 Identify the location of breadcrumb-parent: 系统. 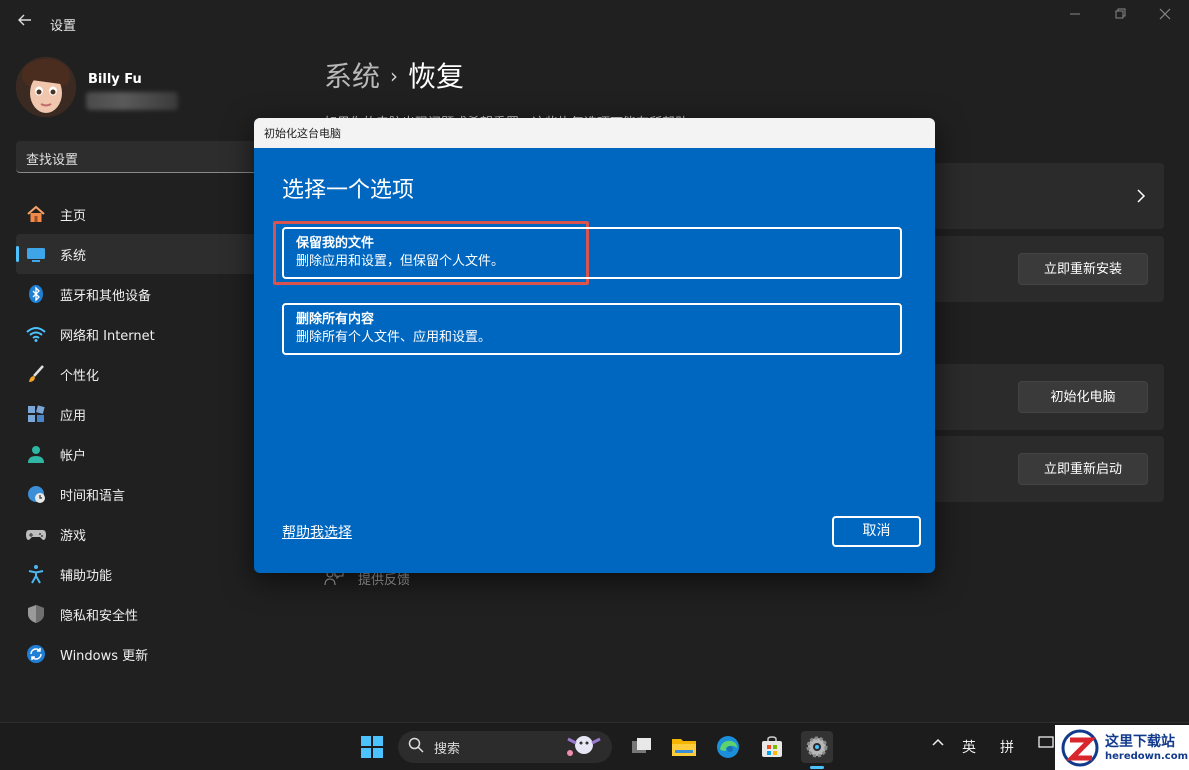
(352, 76).